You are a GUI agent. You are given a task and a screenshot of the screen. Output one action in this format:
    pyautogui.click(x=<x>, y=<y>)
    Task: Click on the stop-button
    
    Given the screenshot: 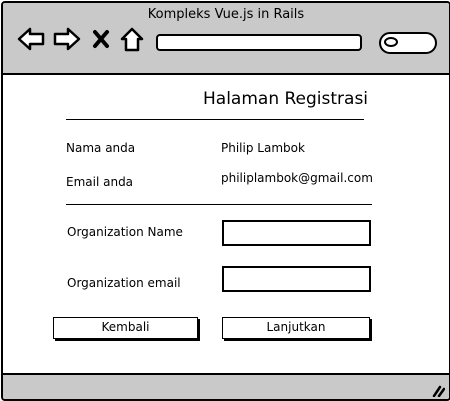 What is the action you would take?
    pyautogui.click(x=101, y=39)
    